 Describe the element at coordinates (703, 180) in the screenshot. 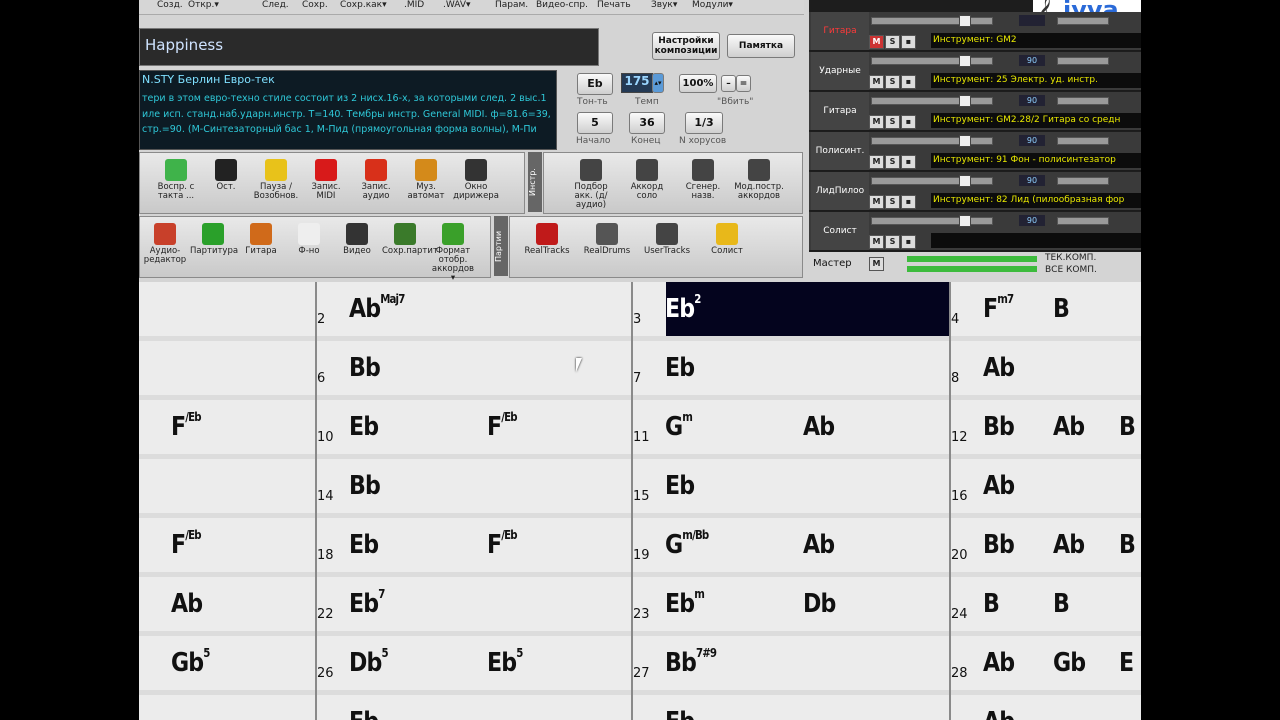

I see `toolbar-button: Сгенер. назв.` at that location.